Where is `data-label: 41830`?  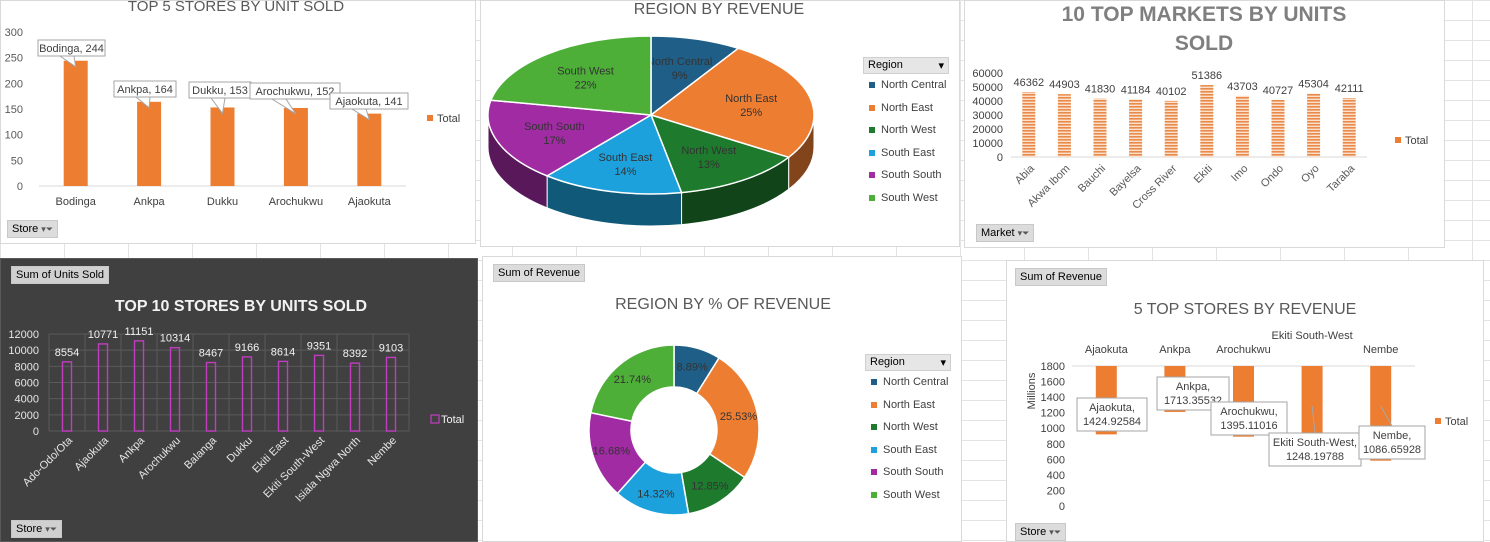
data-label: 41830 is located at coordinates (1100, 89).